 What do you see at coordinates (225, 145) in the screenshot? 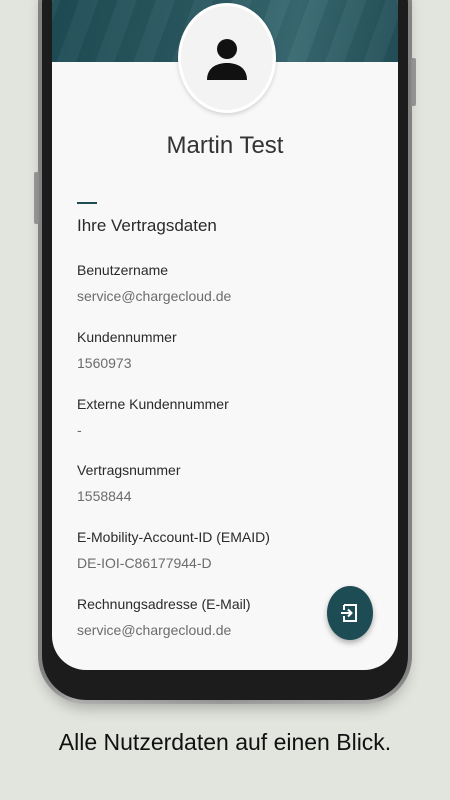
I see `profile-name: Martin Test` at bounding box center [225, 145].